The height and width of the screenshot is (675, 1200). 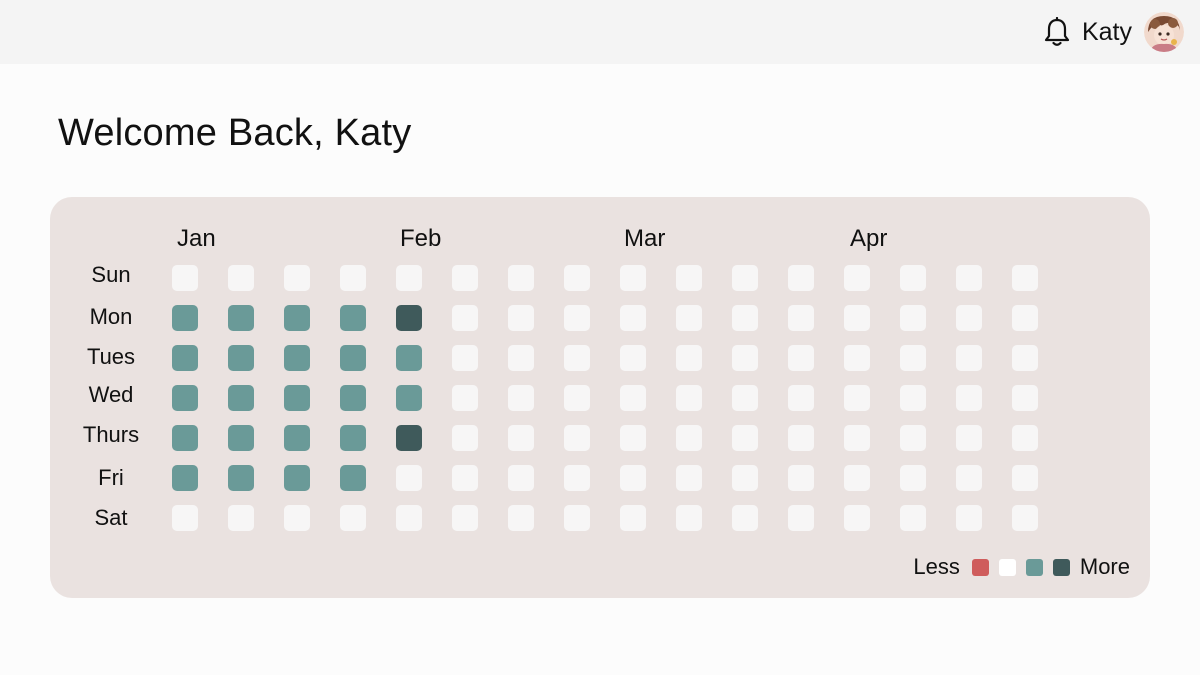 What do you see at coordinates (1164, 32) in the screenshot?
I see `avatar` at bounding box center [1164, 32].